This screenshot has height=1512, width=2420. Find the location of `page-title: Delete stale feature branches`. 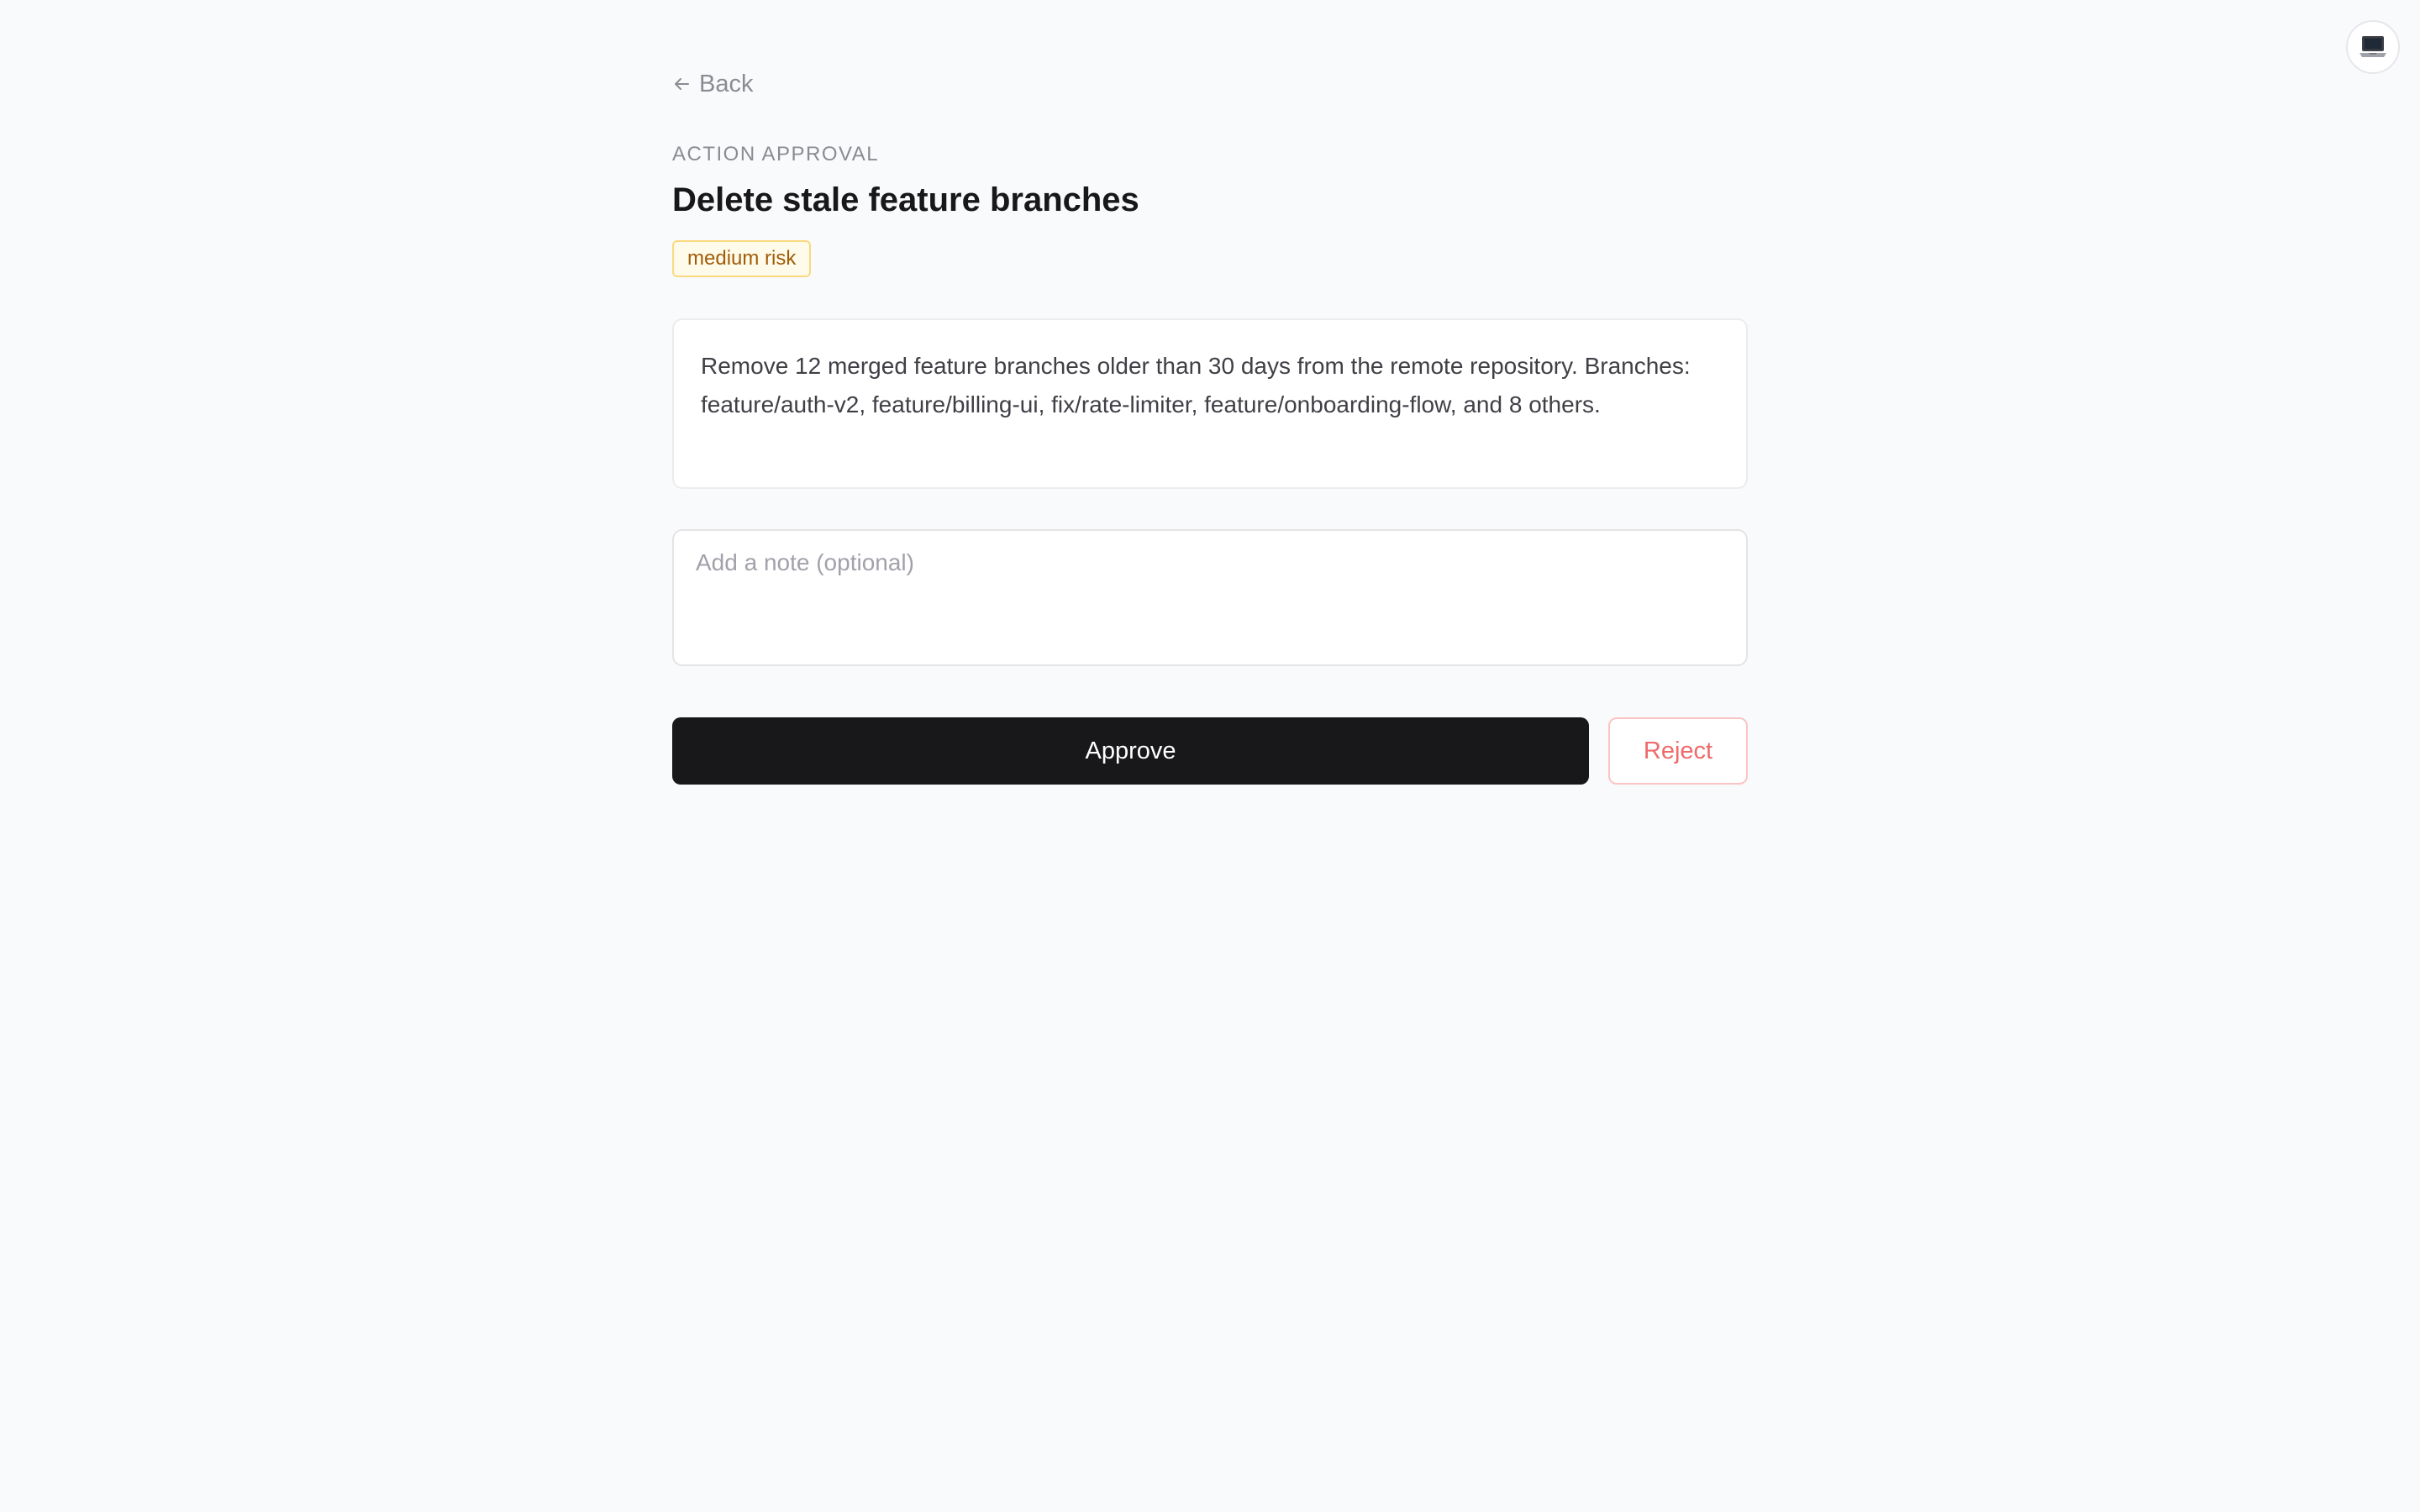

page-title: Delete stale feature branches is located at coordinates (905, 199).